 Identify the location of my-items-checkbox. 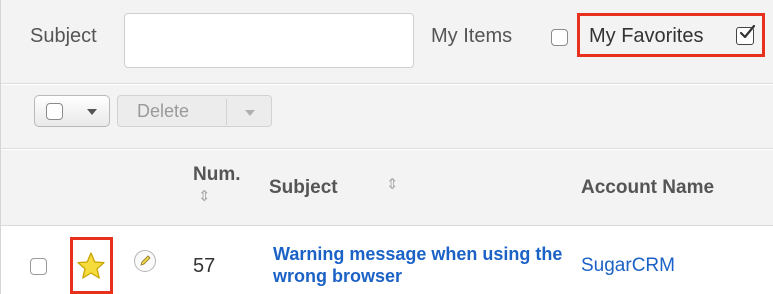
(559, 37).